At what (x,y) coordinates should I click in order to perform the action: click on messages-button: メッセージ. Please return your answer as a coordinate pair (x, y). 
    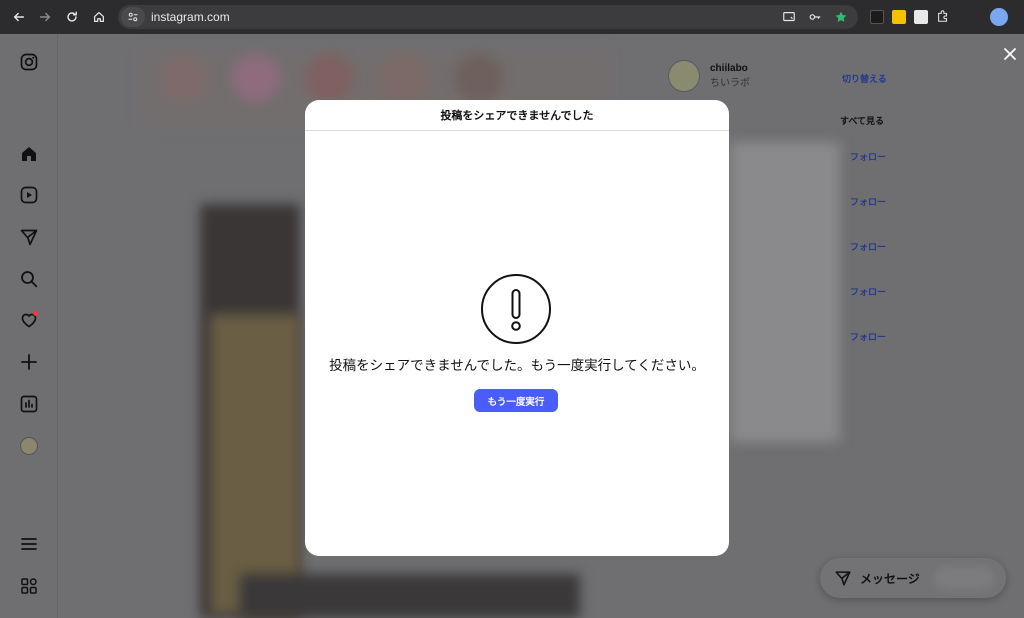
    Looking at the image, I should click on (913, 578).